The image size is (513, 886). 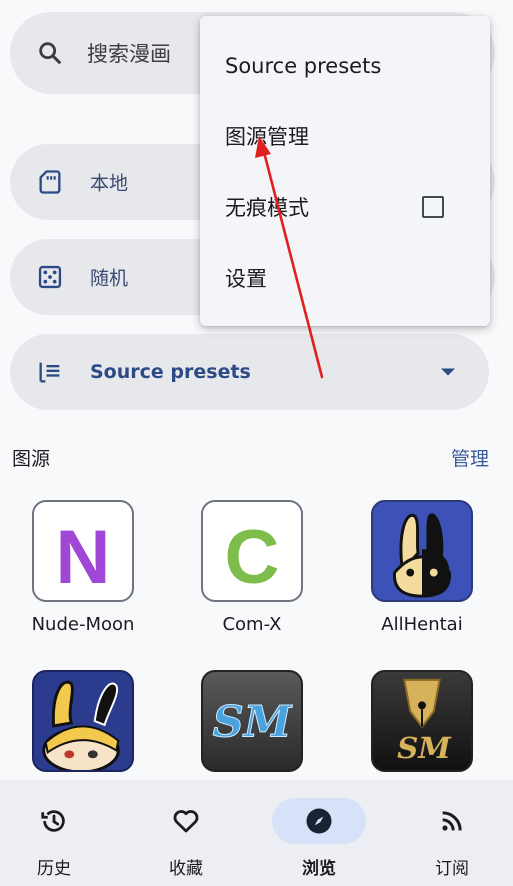 I want to click on menu-item-source-presets: Source presets, so click(x=345, y=66).